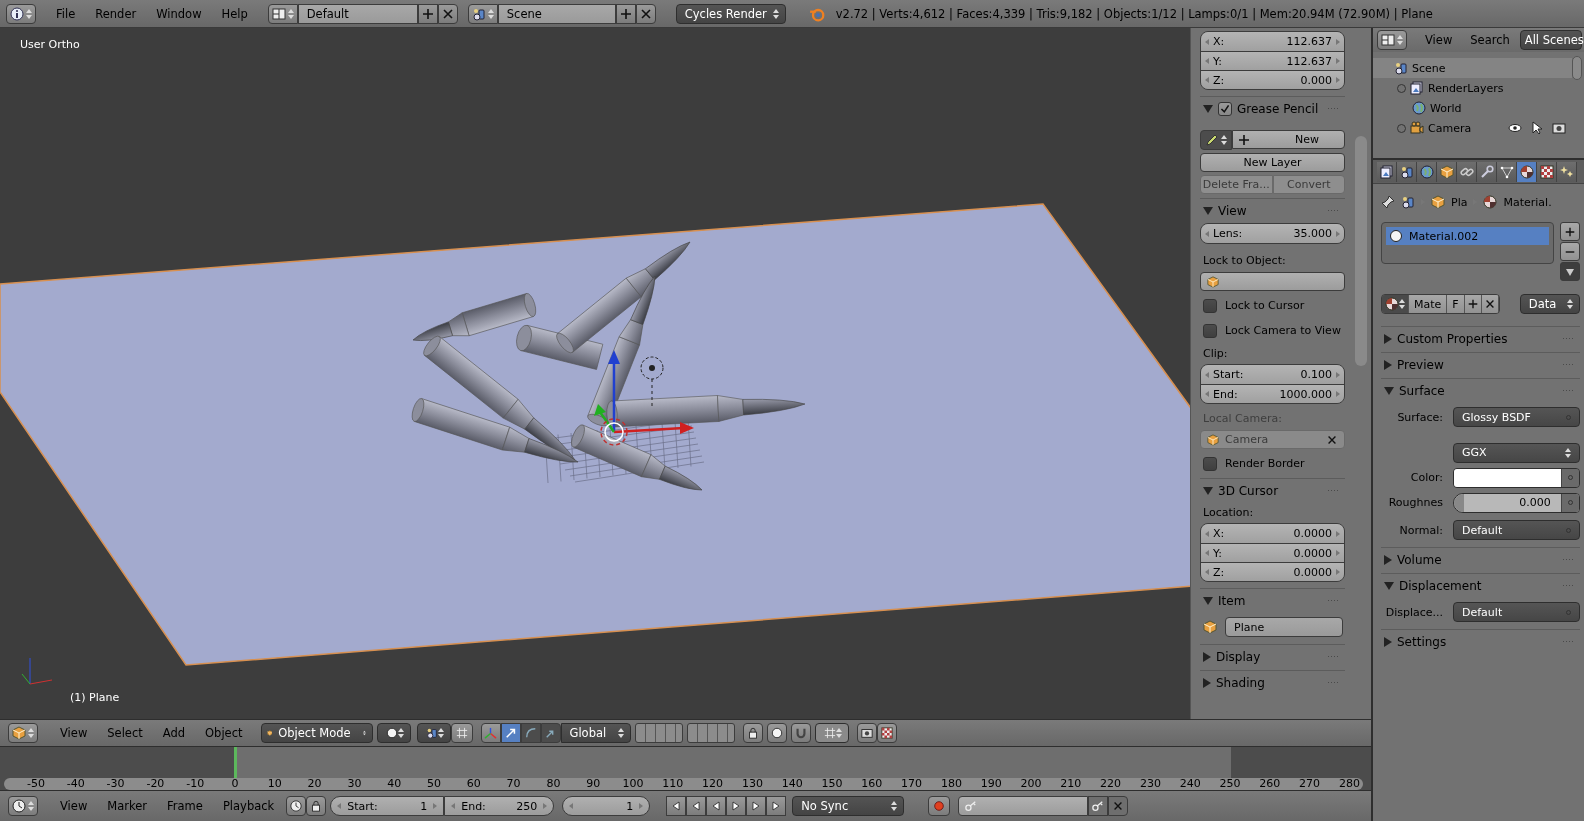 The height and width of the screenshot is (821, 1584). Describe the element at coordinates (1569, 231) in the screenshot. I see `add-slot-button` at that location.